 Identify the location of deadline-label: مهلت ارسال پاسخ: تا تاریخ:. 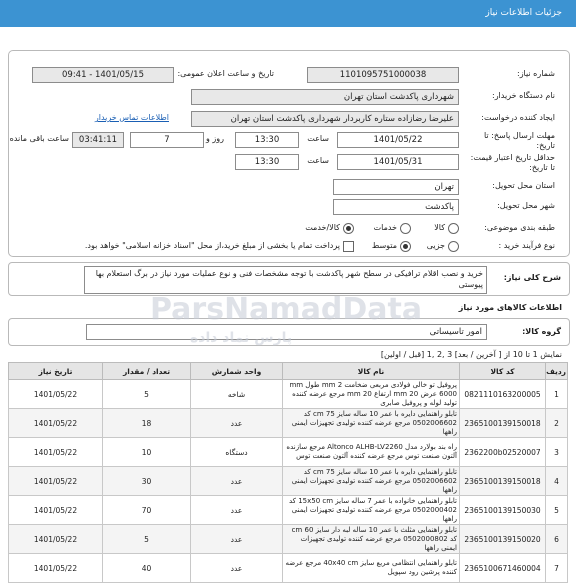
(519, 140).